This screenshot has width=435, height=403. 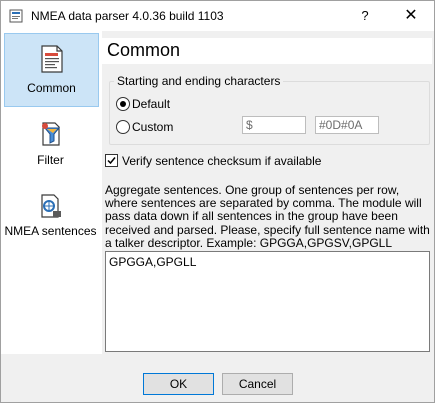 I want to click on radio-selected-dot, so click(x=123, y=104).